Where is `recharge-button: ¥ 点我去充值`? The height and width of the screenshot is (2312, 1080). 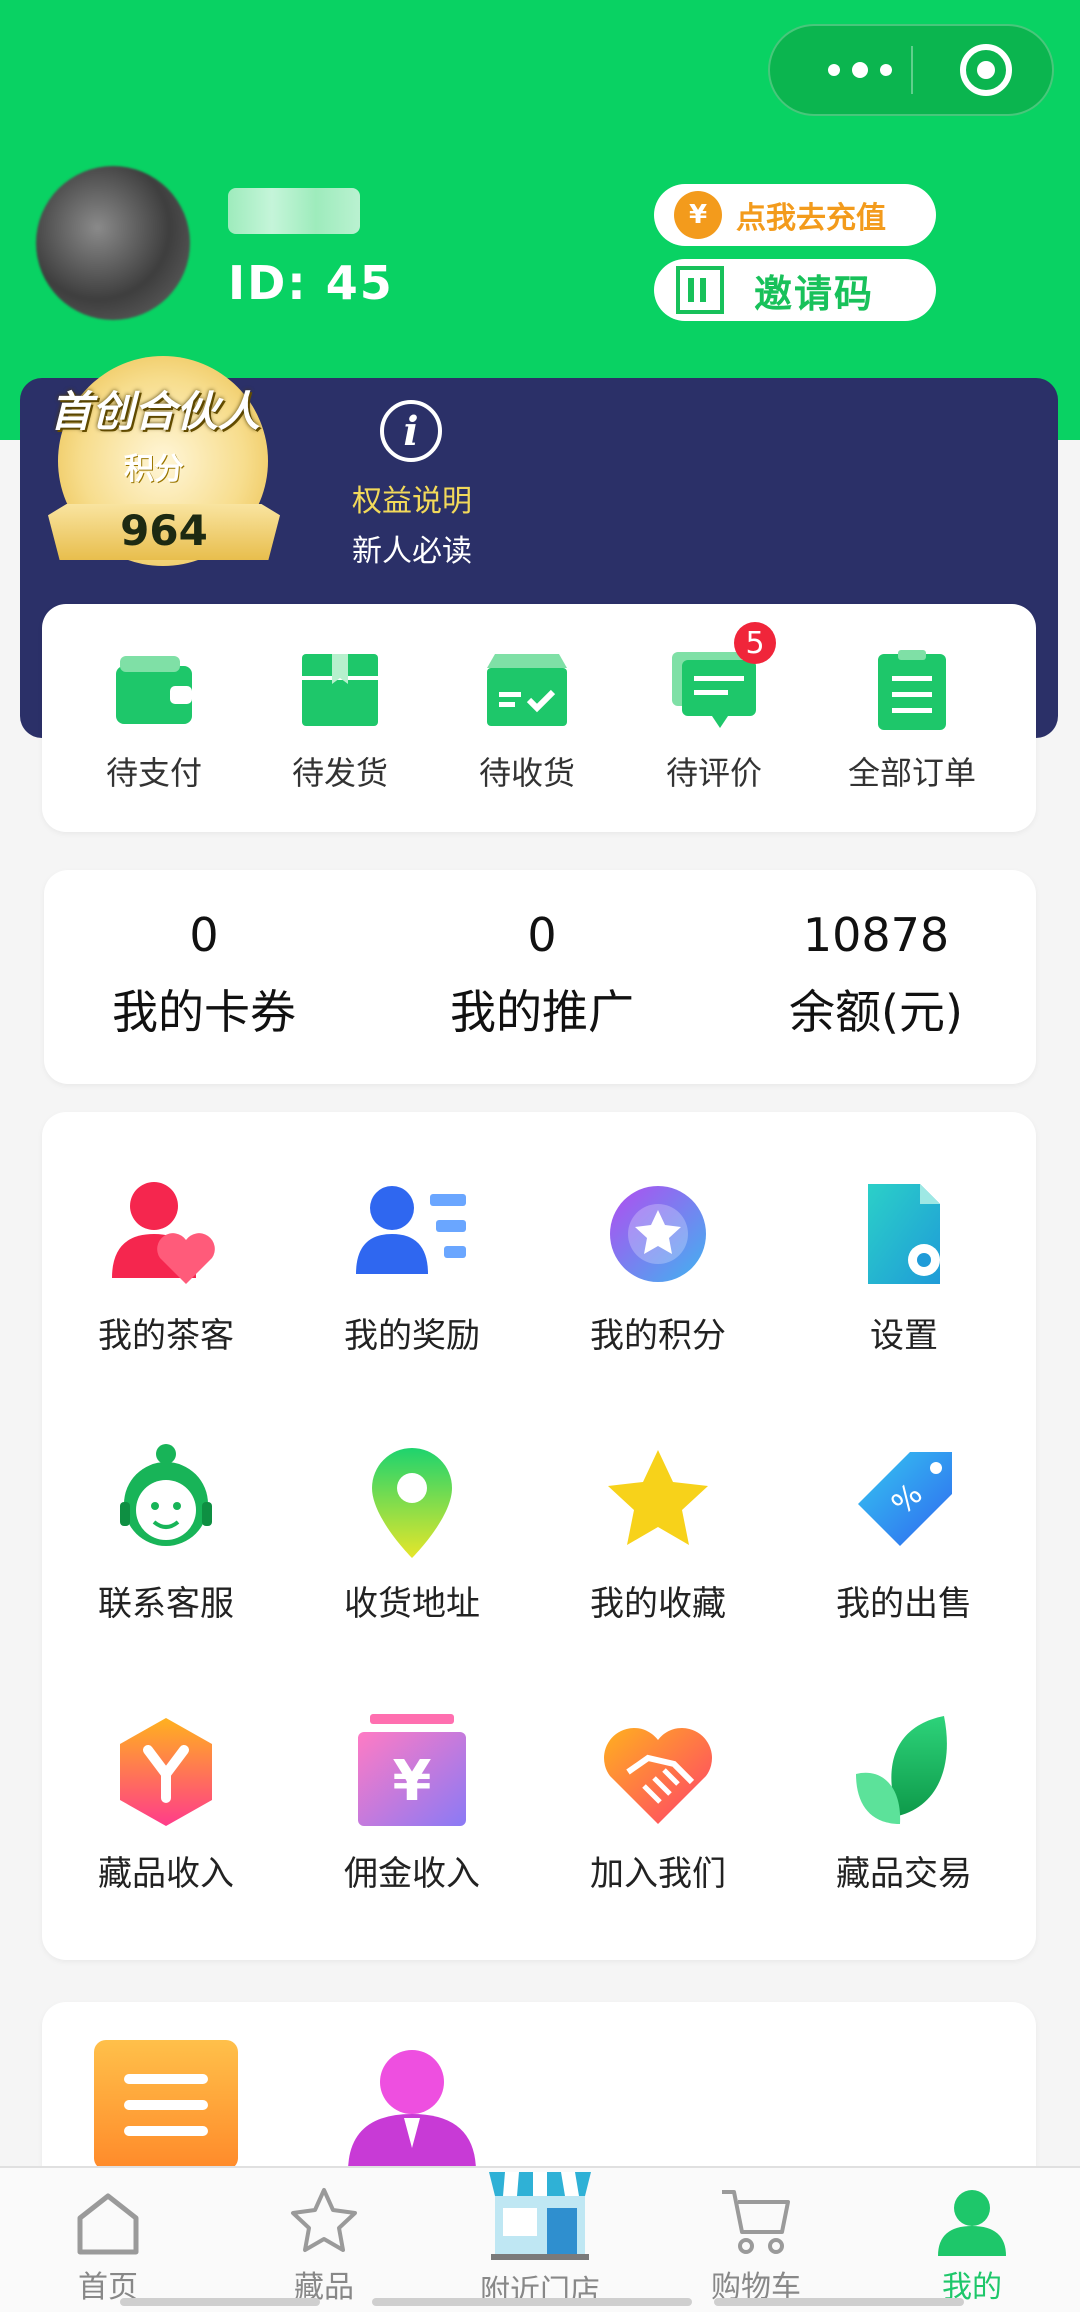
recharge-button: ¥ 点我去充值 is located at coordinates (795, 215).